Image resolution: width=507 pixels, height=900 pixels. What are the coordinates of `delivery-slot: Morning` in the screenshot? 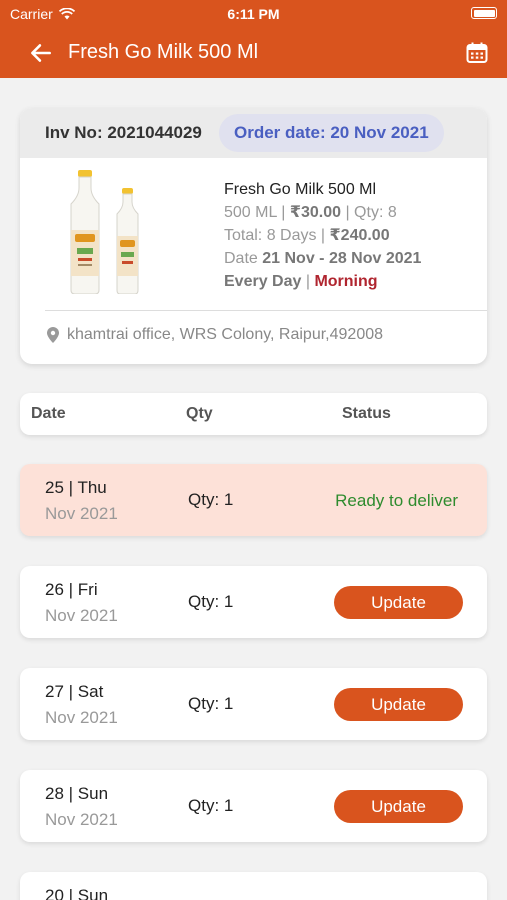 It's located at (346, 281).